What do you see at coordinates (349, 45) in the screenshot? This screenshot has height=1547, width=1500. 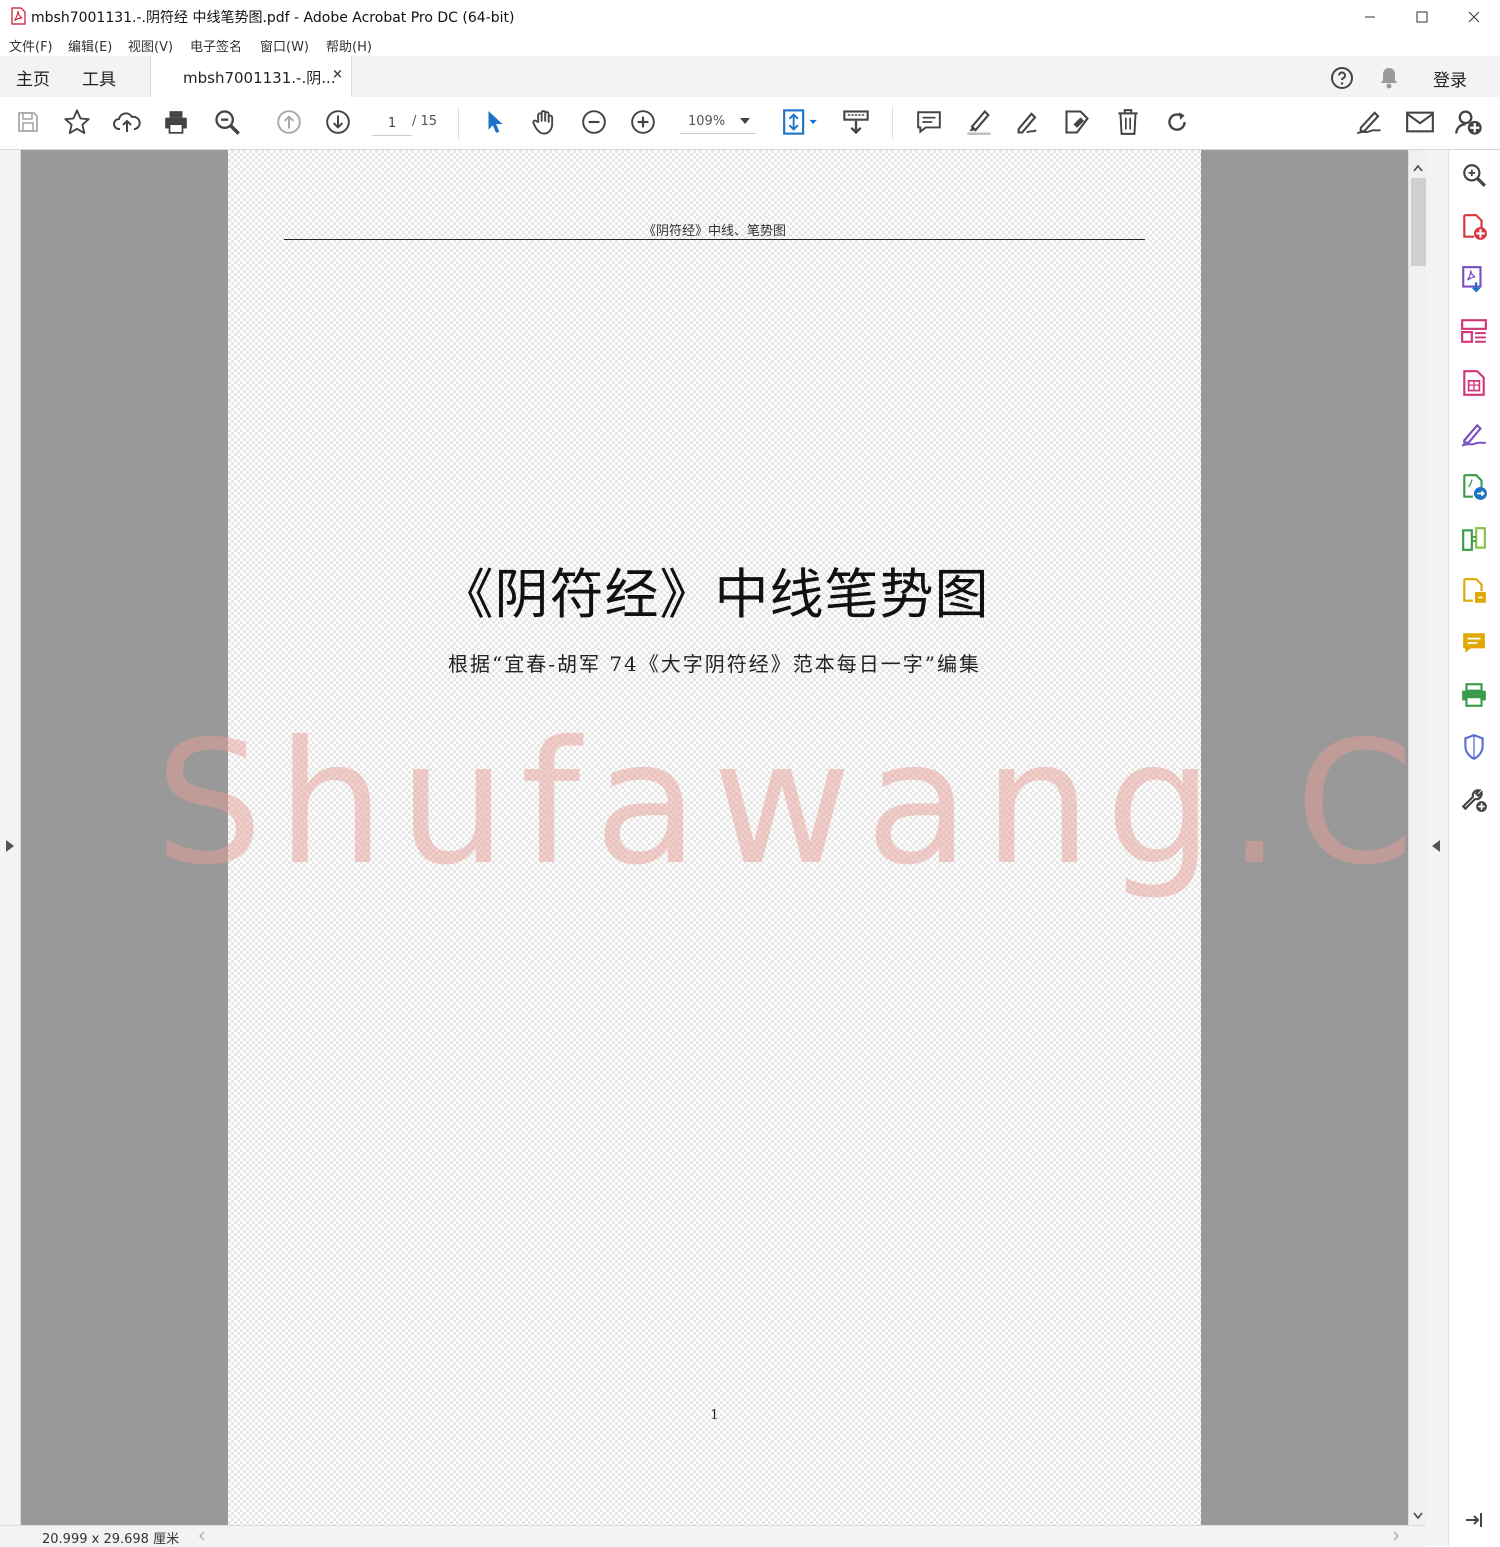 I see `menu-help: 帮助(H)` at bounding box center [349, 45].